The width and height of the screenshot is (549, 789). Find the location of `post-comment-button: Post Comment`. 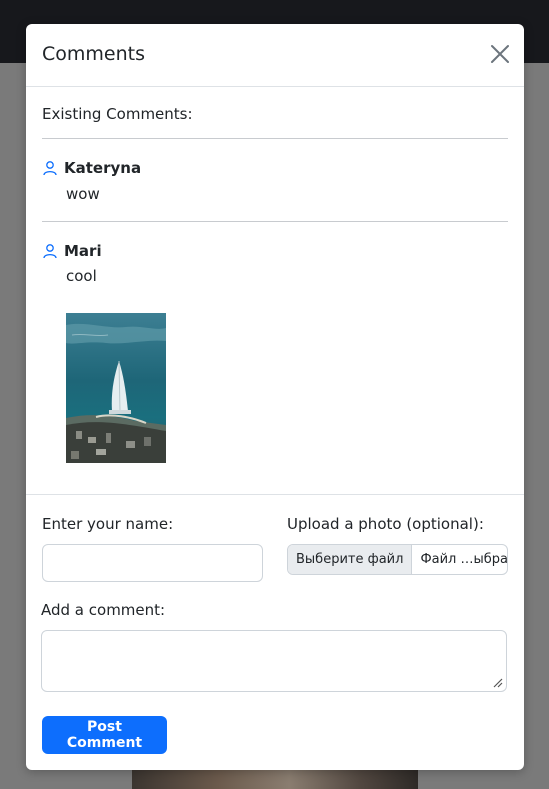

post-comment-button: Post Comment is located at coordinates (104, 735).